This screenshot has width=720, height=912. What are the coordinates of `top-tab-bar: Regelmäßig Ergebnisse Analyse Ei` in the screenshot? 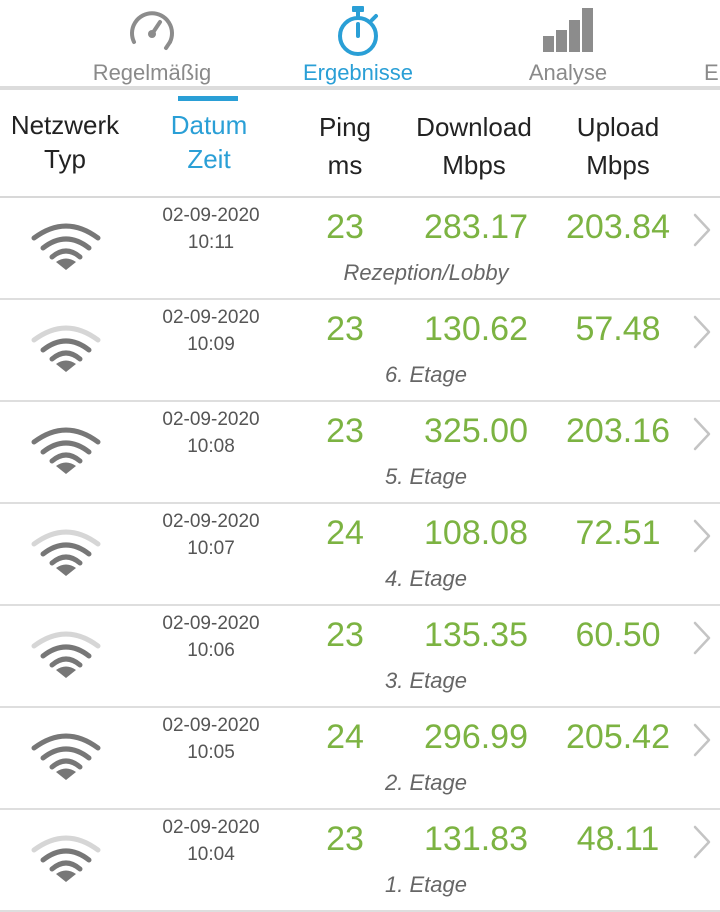 It's located at (360, 45).